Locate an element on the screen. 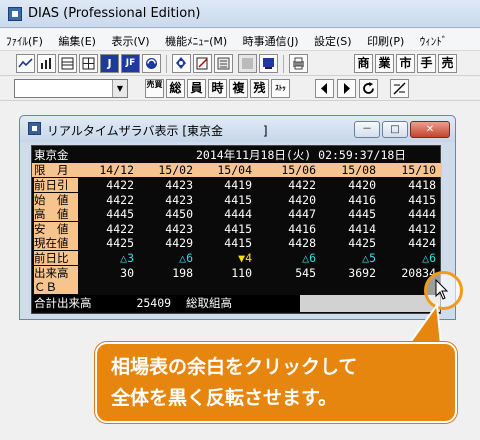 This screenshot has width=480, height=440. callout-line-2: 全体を黒く反転させます。 is located at coordinates (224, 398).